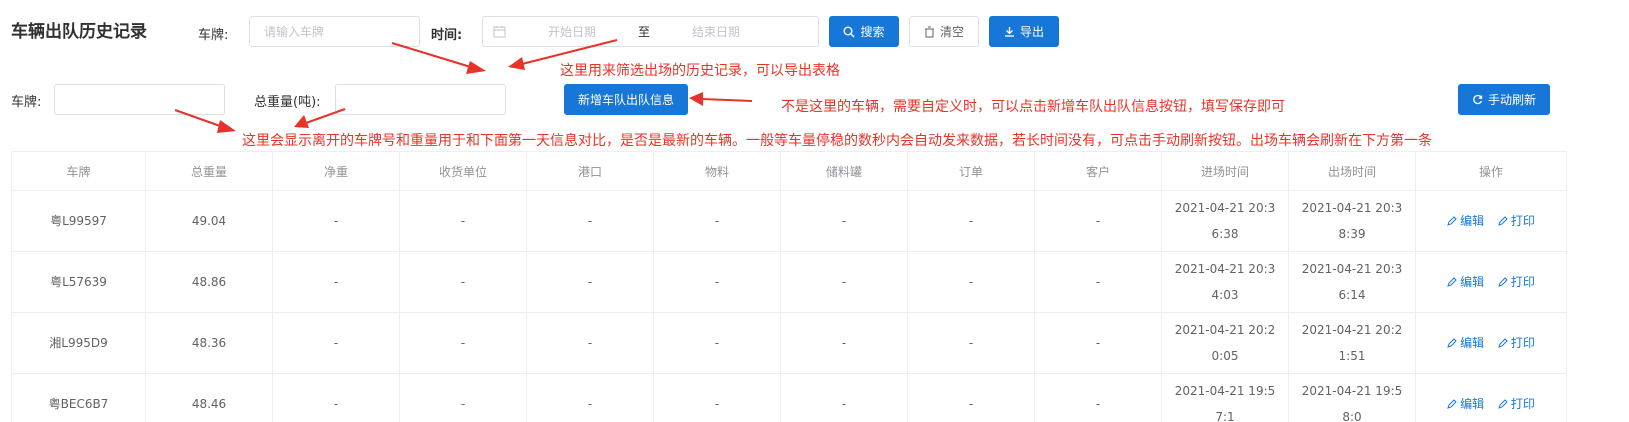 This screenshot has height=422, width=1629. I want to click on col-gross-weight: 总重量, so click(209, 171).